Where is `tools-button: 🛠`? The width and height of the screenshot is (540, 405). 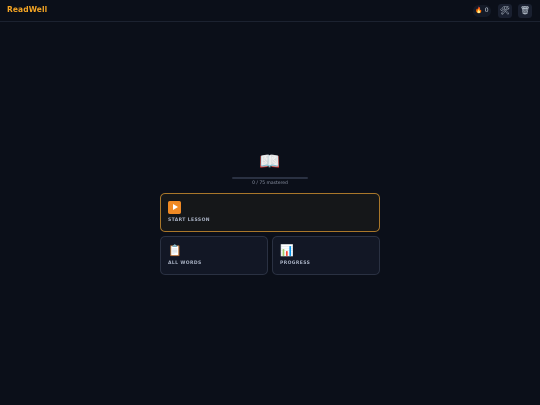 tools-button: 🛠 is located at coordinates (505, 11).